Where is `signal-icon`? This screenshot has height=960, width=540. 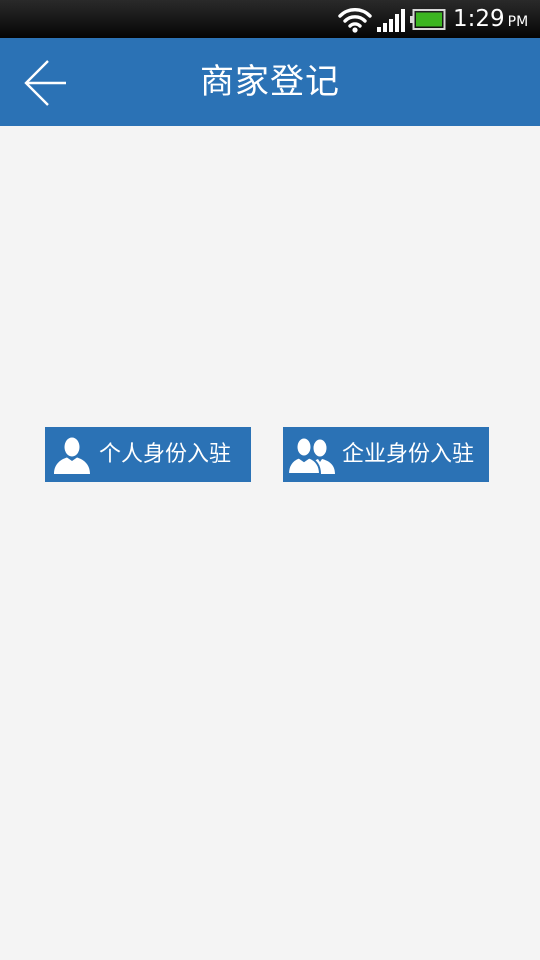 signal-icon is located at coordinates (391, 21).